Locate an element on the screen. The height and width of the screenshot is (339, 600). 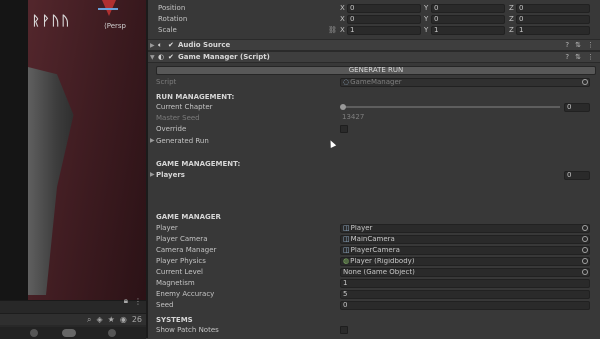
fold-arrow-icon: ▶ is located at coordinates (152, 45).